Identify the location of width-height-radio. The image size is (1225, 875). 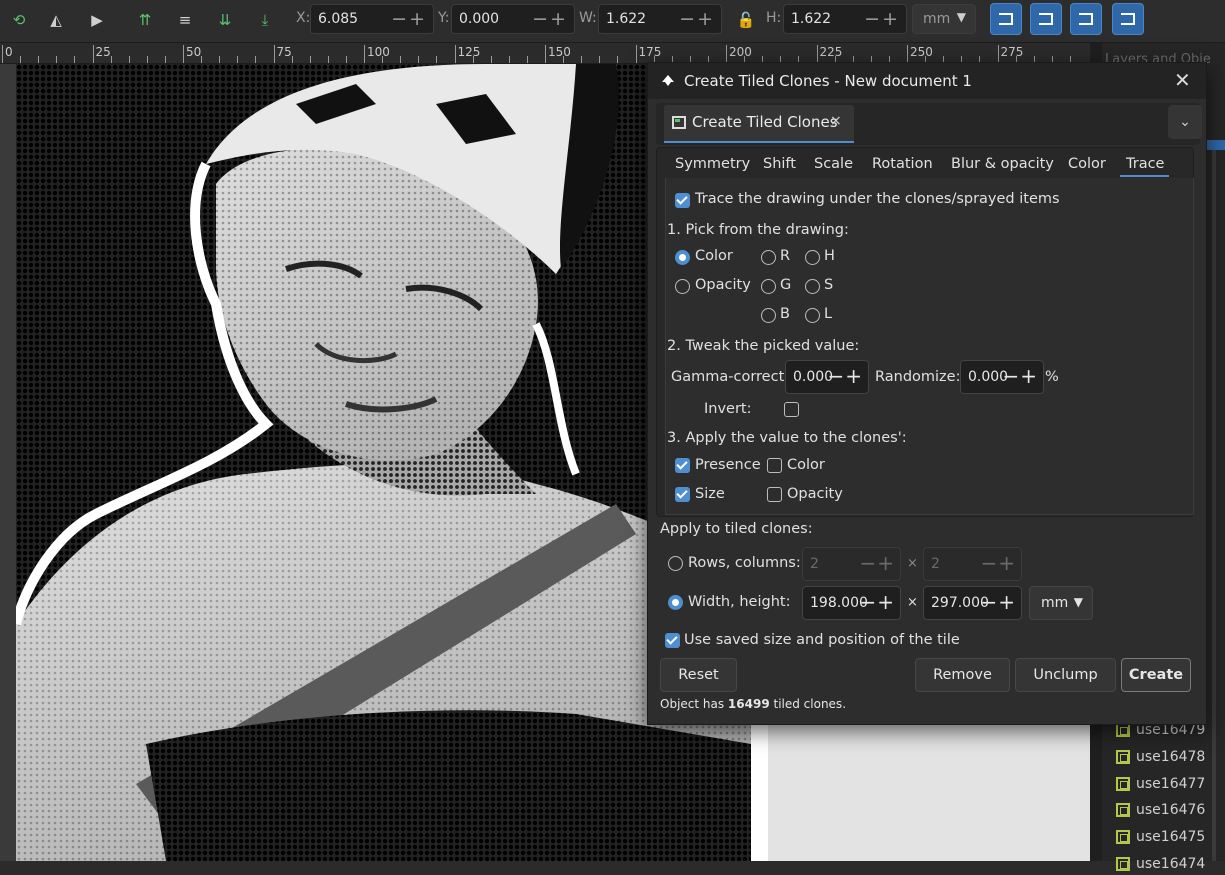
(675, 602).